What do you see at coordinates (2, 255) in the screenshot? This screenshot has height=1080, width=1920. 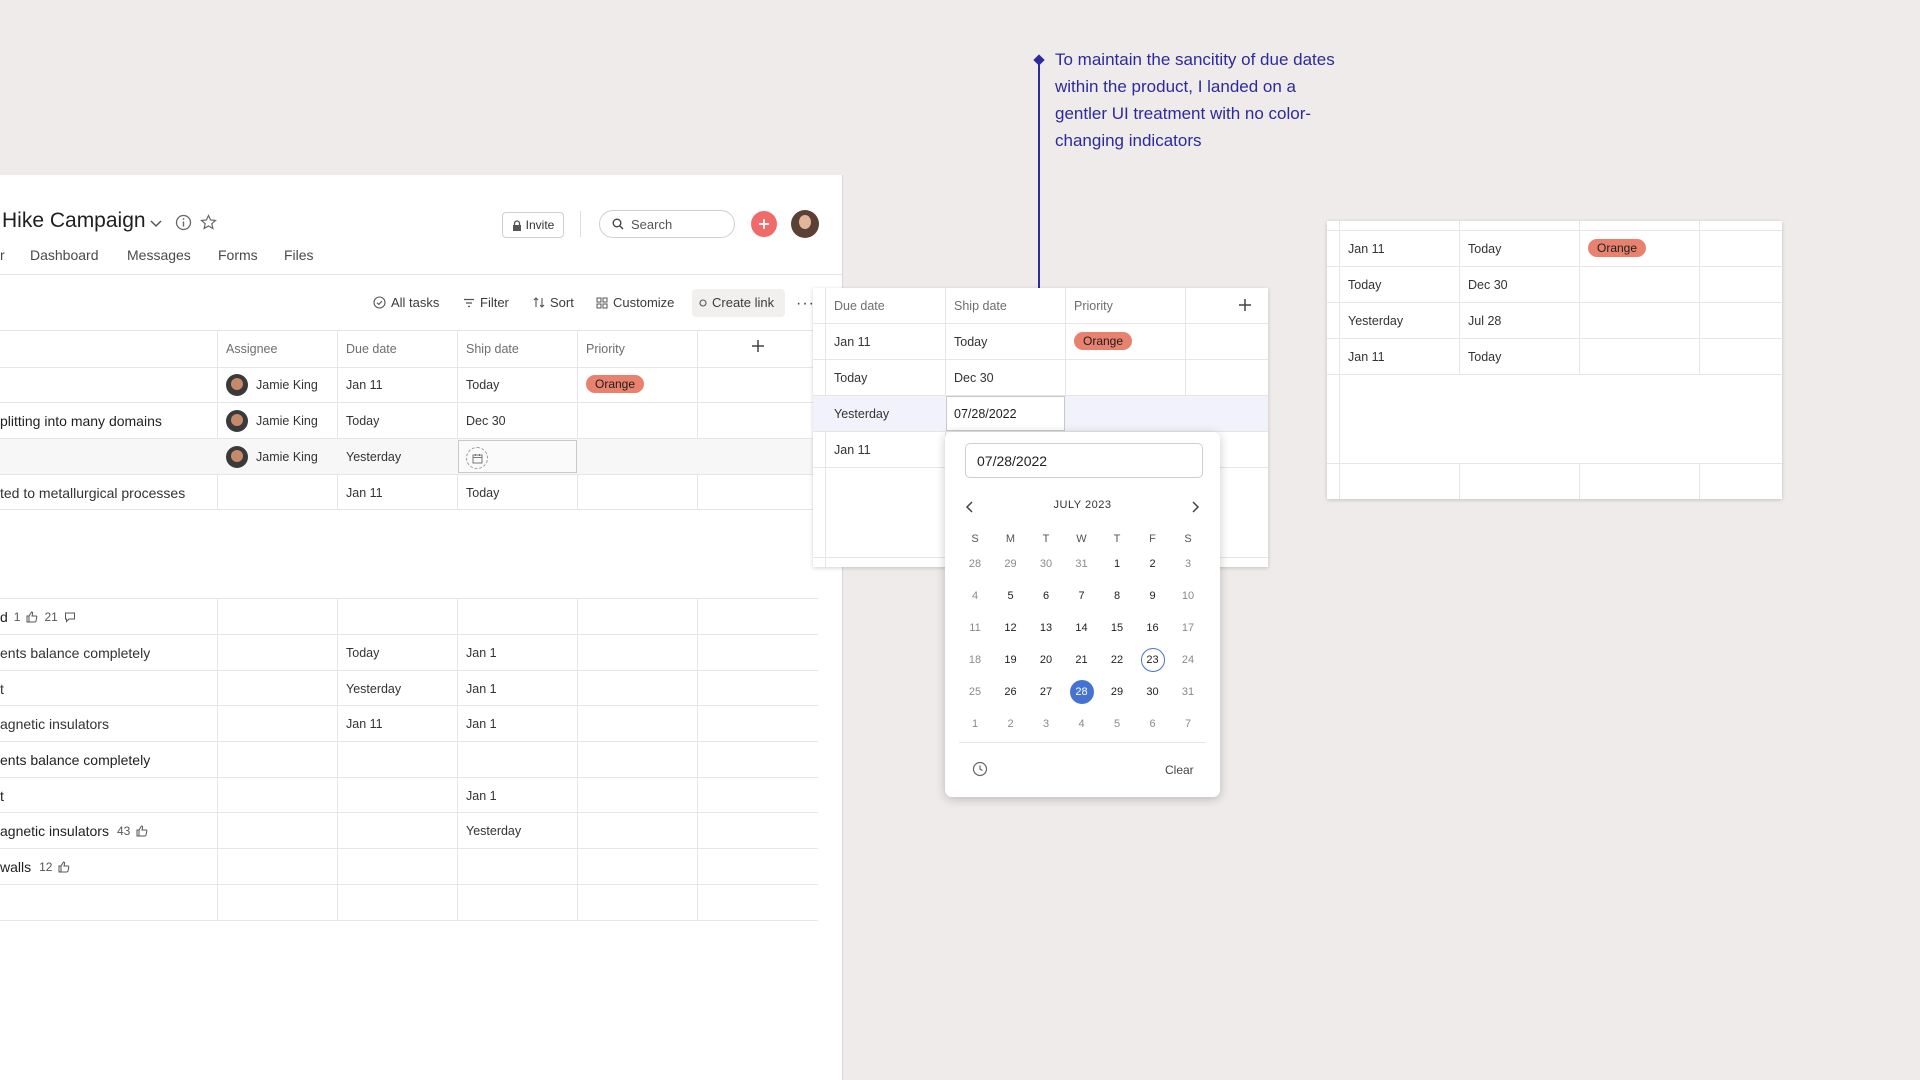 I see `tab-list: r` at bounding box center [2, 255].